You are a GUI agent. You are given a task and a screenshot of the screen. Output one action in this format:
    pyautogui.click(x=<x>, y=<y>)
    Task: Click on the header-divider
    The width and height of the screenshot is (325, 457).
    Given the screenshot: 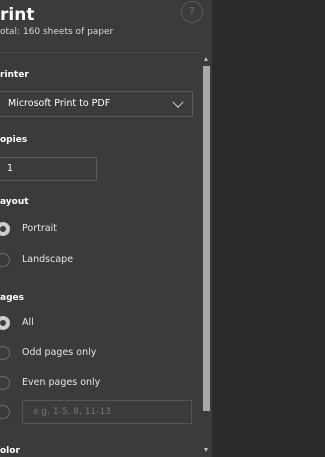 What is the action you would take?
    pyautogui.click(x=100, y=52)
    